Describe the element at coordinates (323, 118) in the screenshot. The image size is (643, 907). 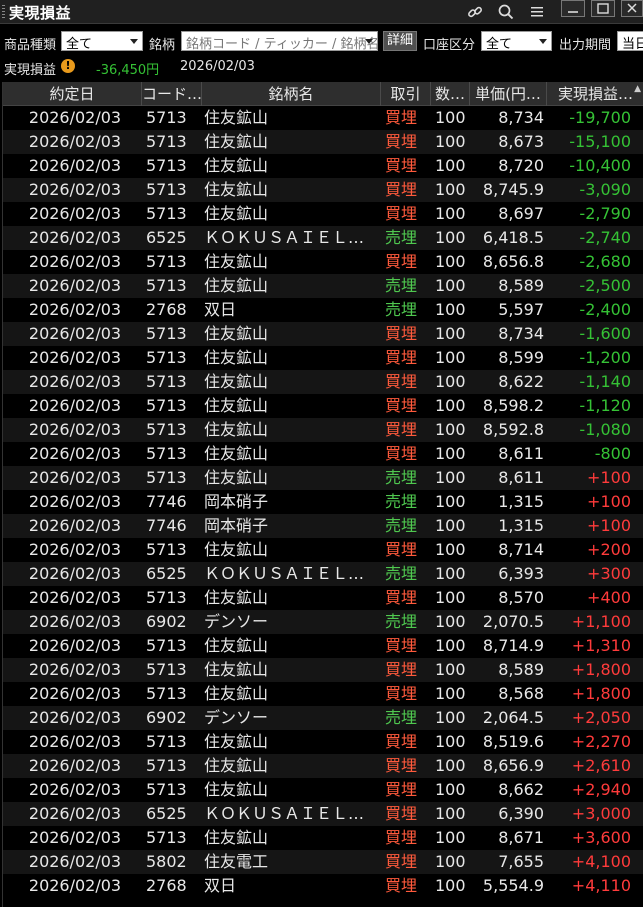
I see `table-row: 2026/02/03 5713 住友鉱山 買埋 100 8,734 -19,700` at that location.